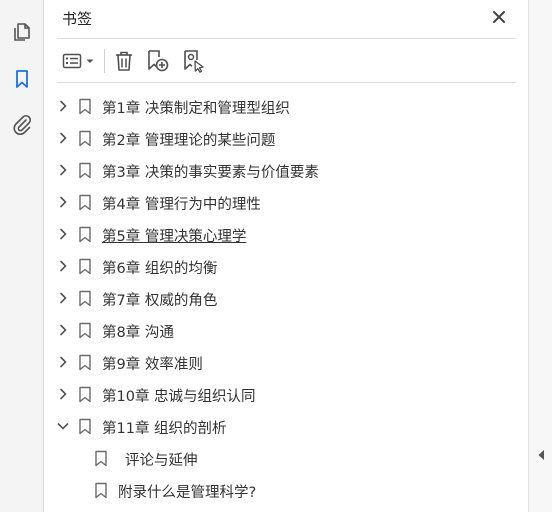  What do you see at coordinates (181, 205) in the screenshot?
I see `bookmark-label: 第4章 管理行为中的理性` at bounding box center [181, 205].